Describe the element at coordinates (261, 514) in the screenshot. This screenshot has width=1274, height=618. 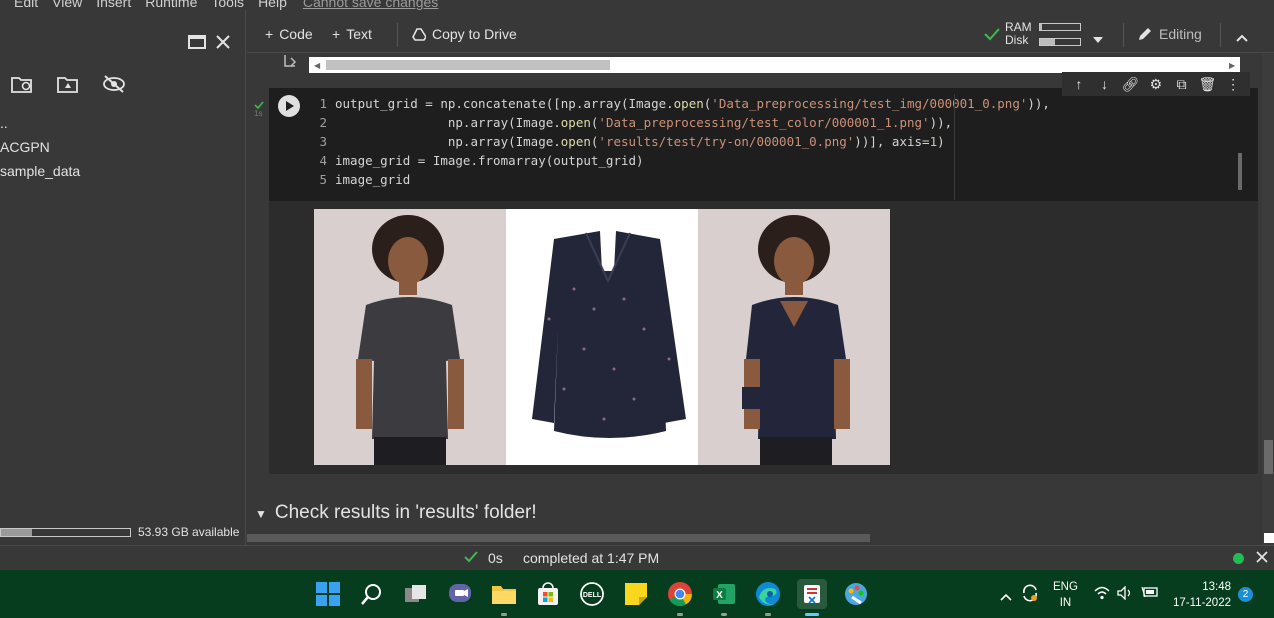
I see `collapse-caret-icon: ▼` at that location.